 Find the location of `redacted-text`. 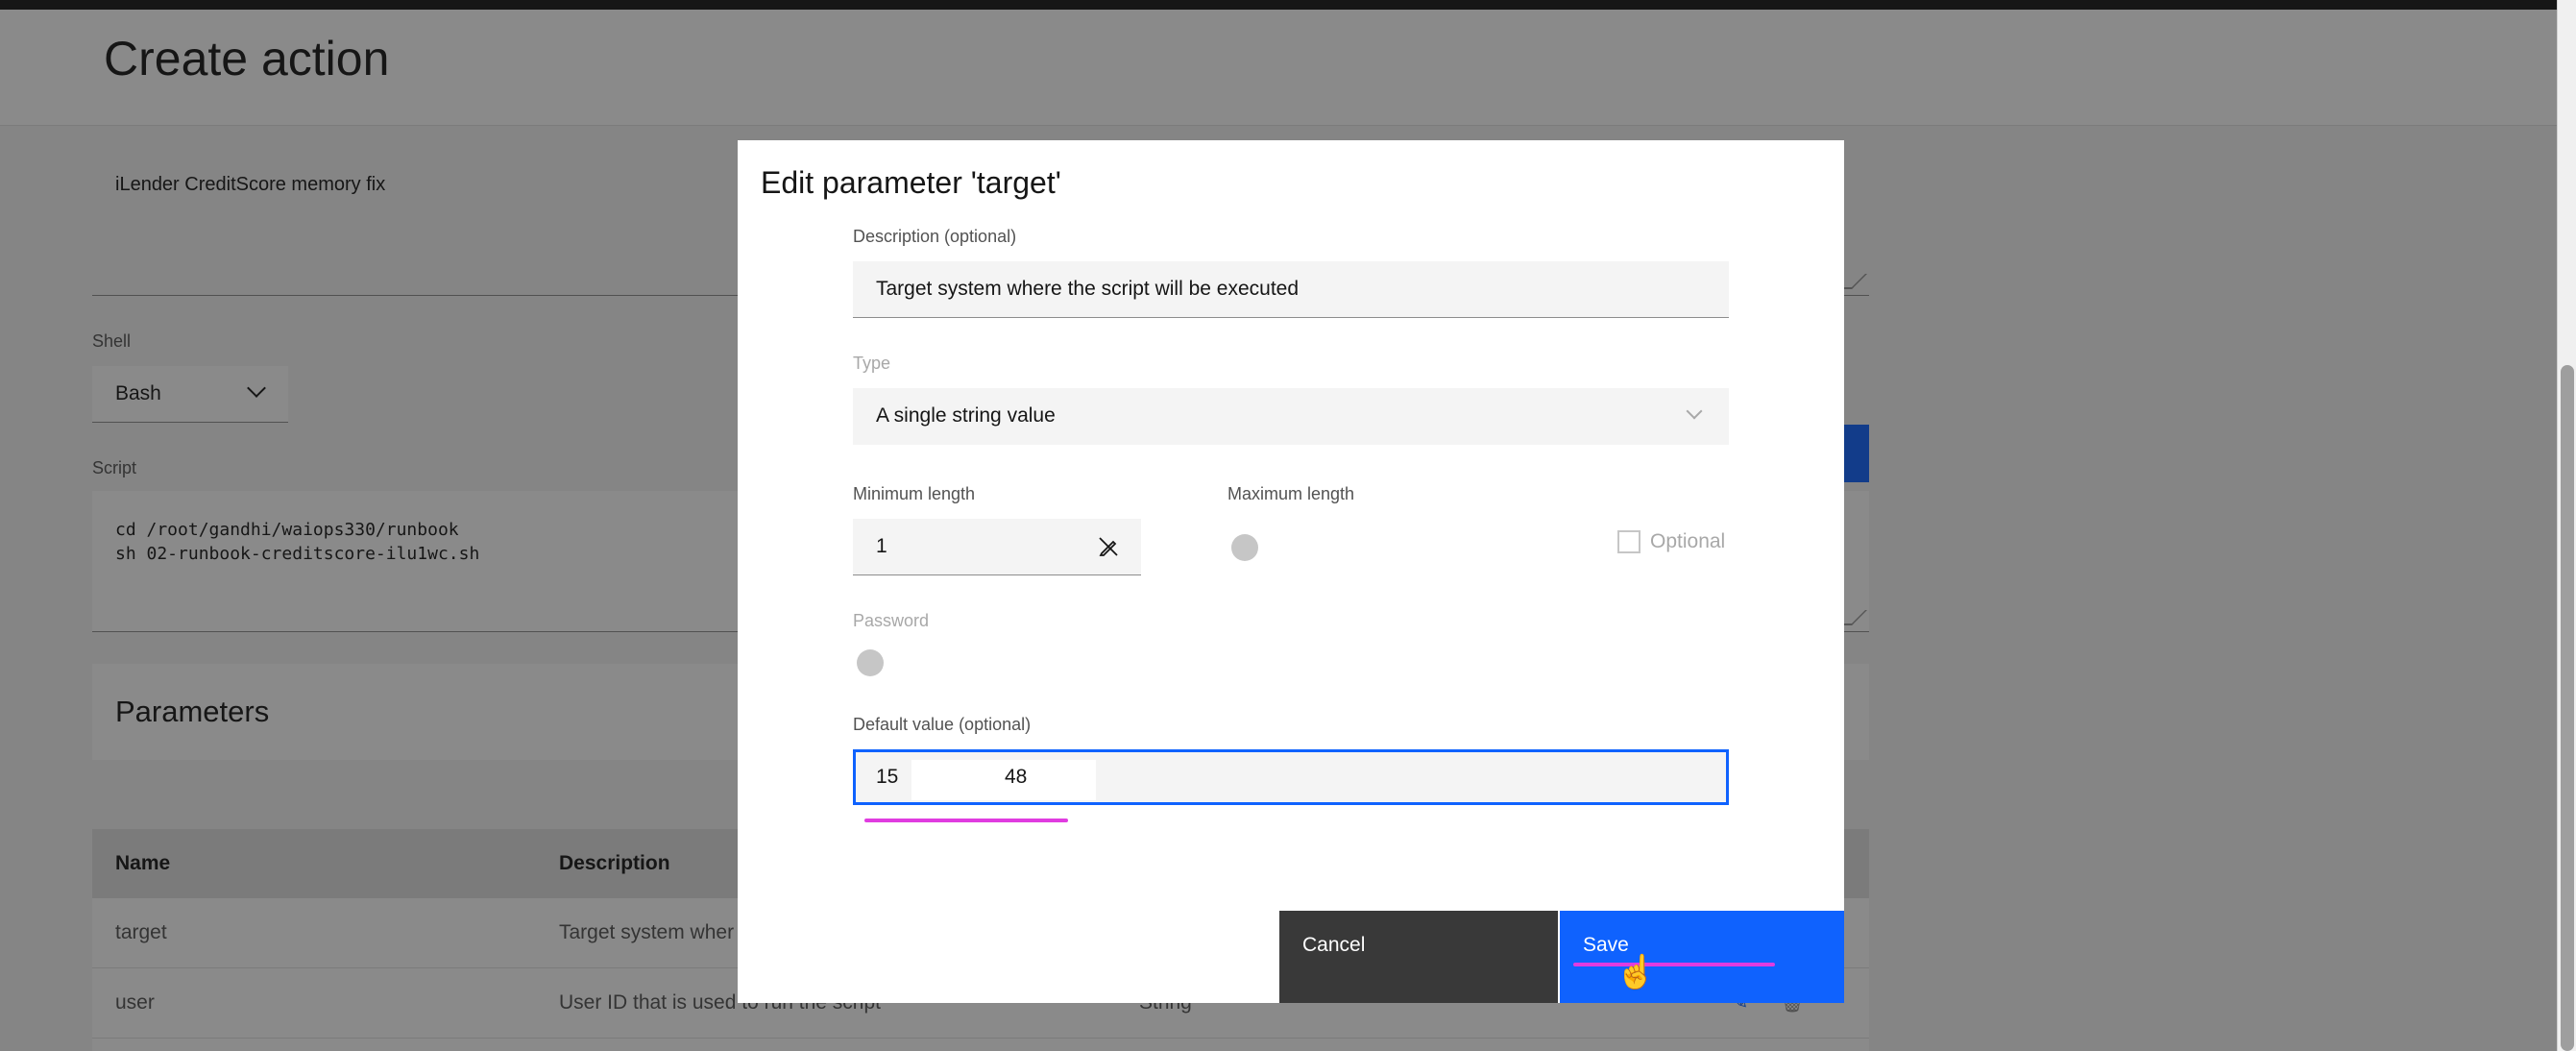

redacted-text is located at coordinates (1003, 780).